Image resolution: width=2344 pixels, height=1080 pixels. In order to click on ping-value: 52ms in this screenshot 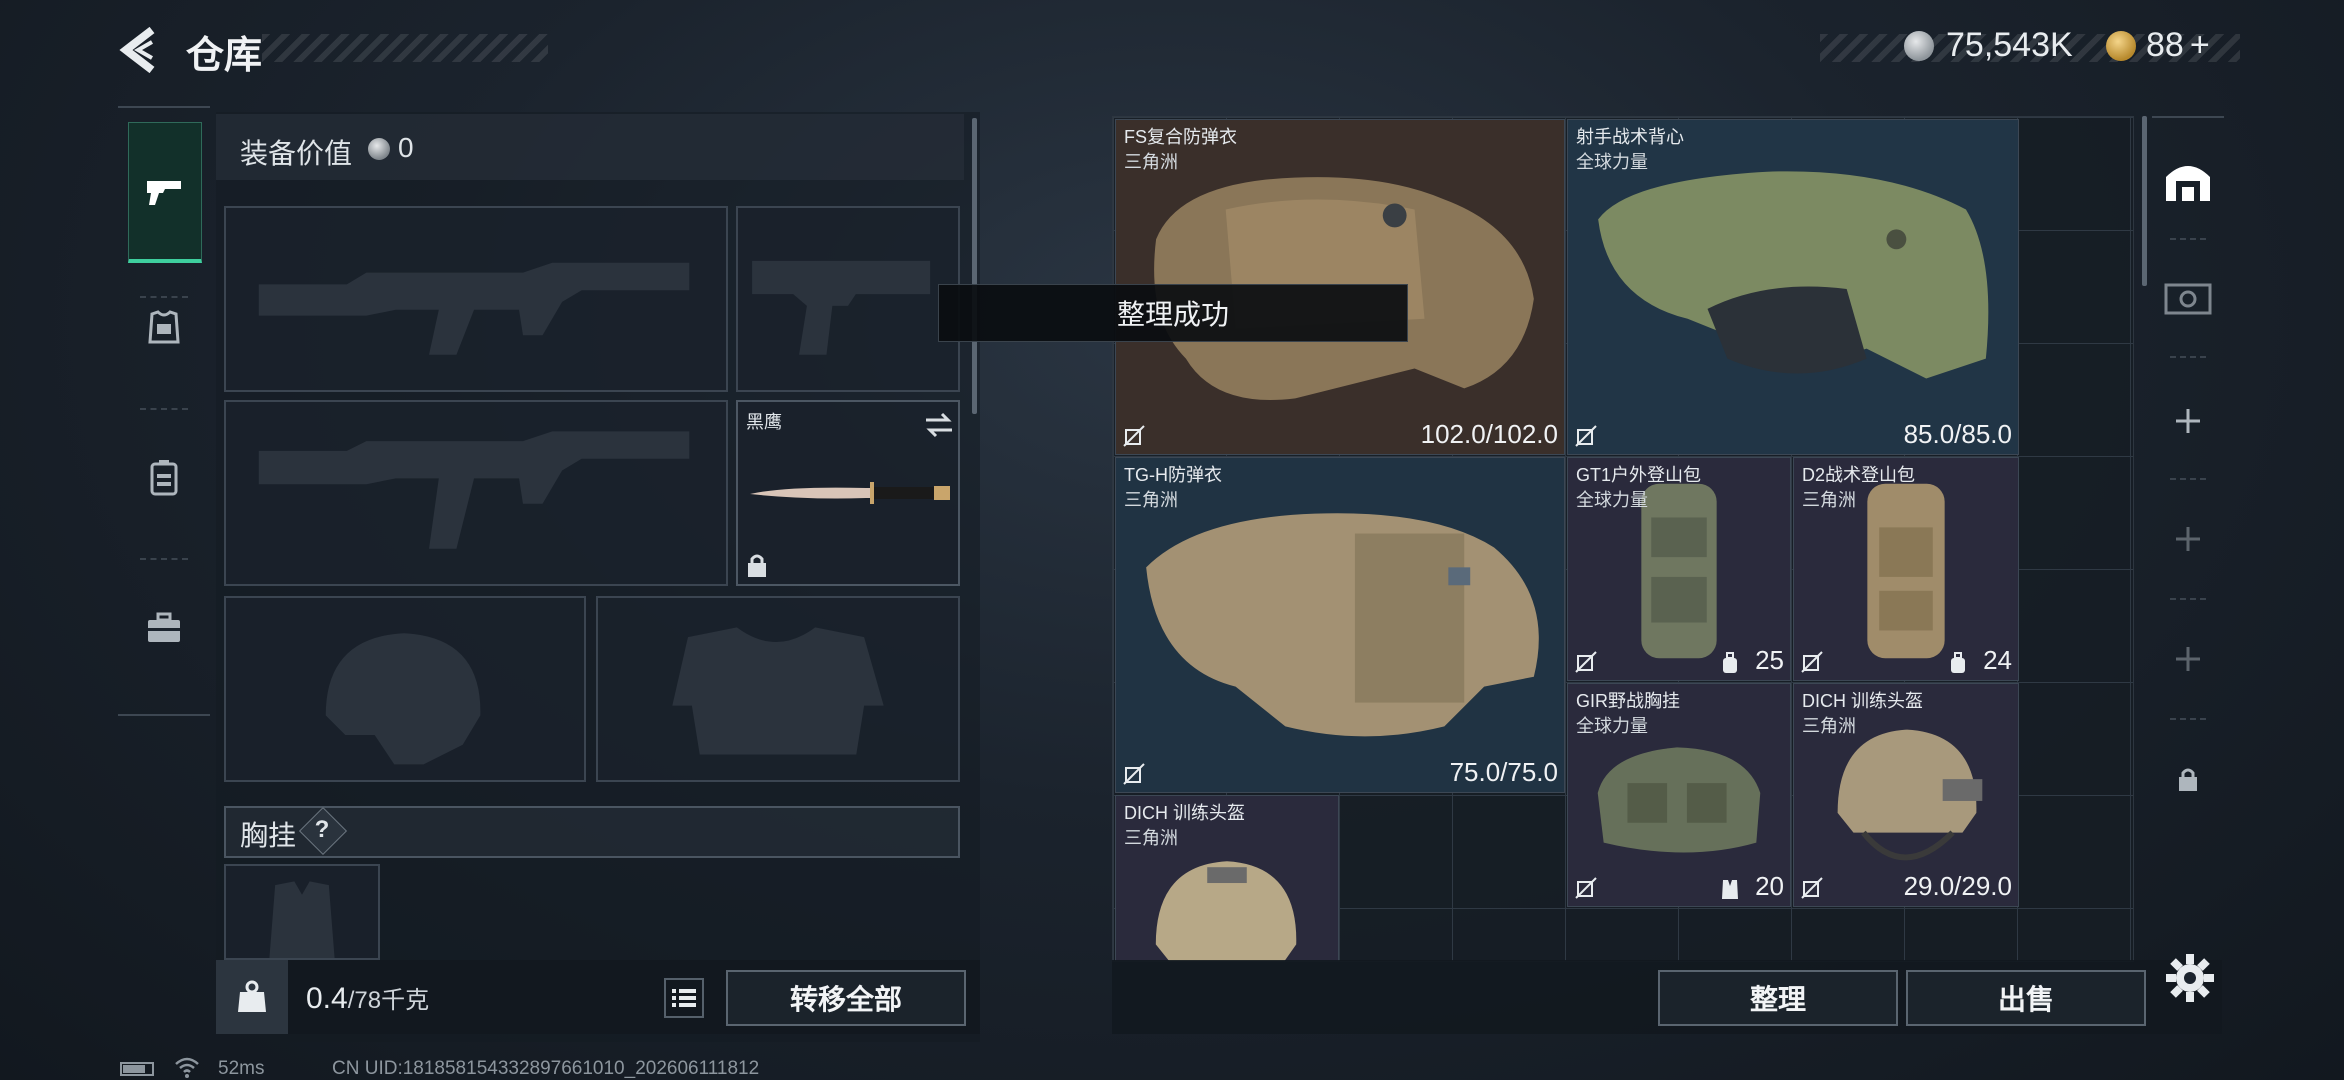, I will do `click(241, 1068)`.